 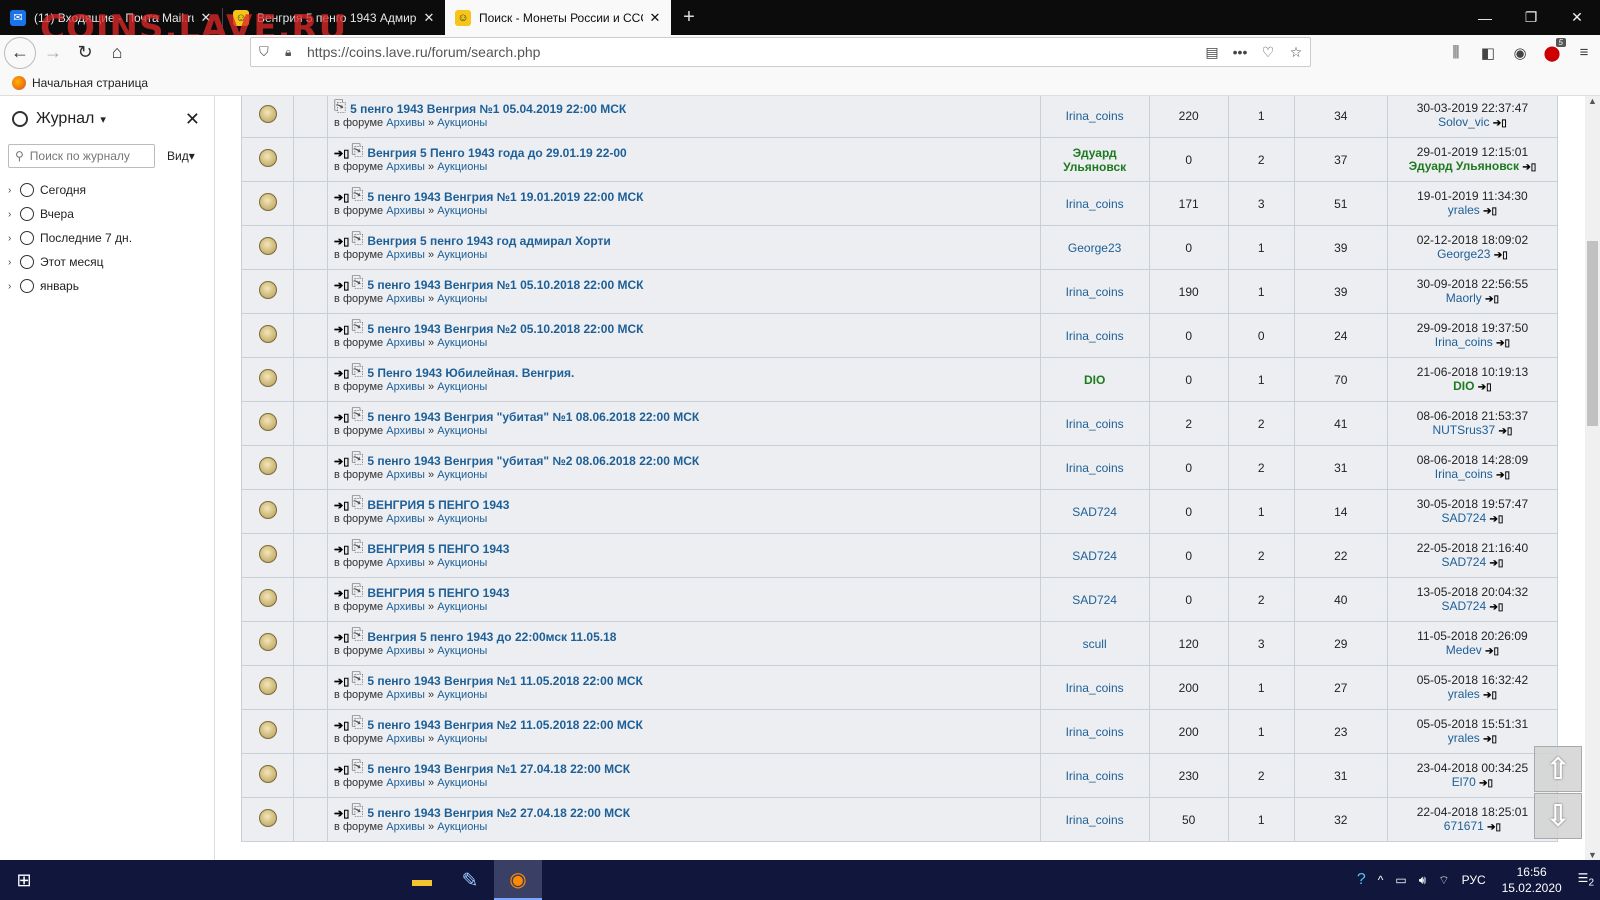 What do you see at coordinates (1485, 17) in the screenshot?
I see `minimize-button: —` at bounding box center [1485, 17].